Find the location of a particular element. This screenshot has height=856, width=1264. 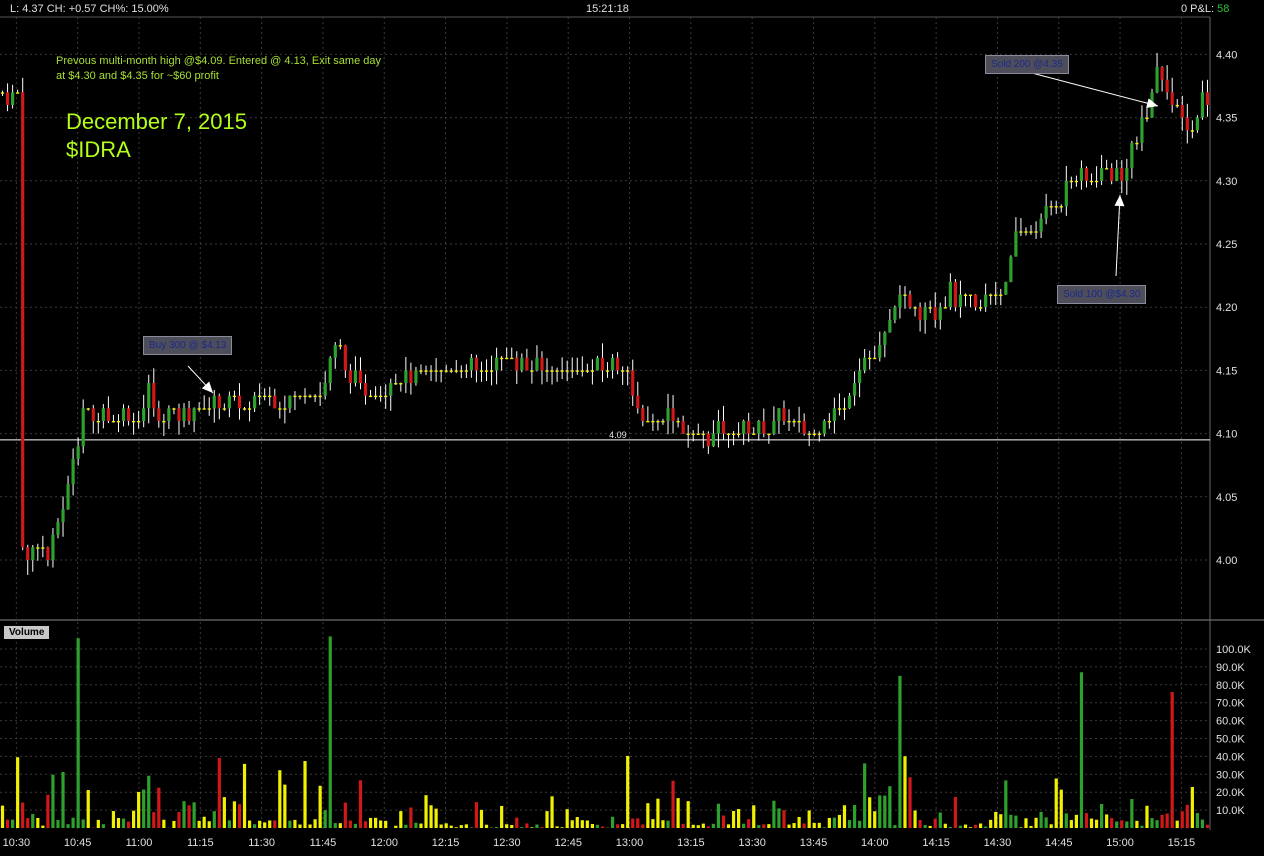

x-tick-label: 10:30 is located at coordinates (17, 843).